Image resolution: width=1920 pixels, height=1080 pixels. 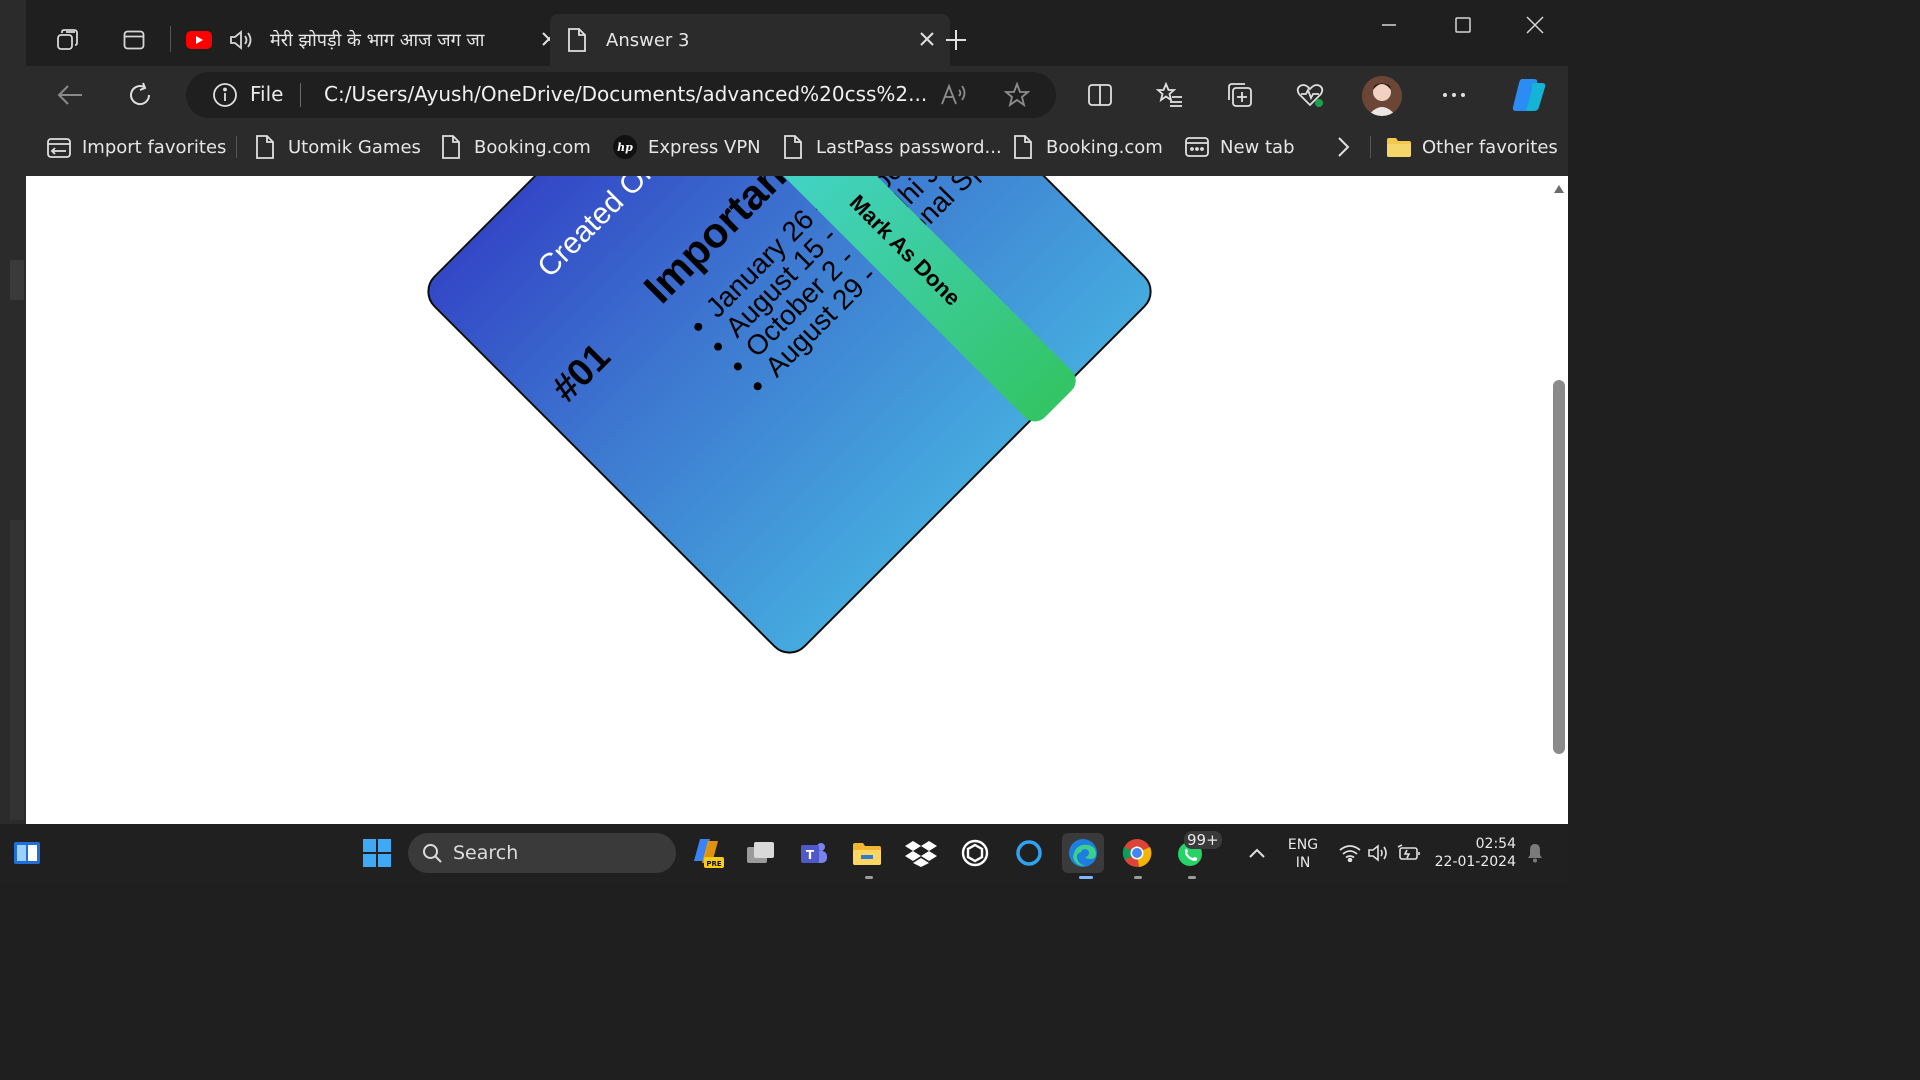 What do you see at coordinates (1303, 854) in the screenshot?
I see `language-indicator: ENG IN` at bounding box center [1303, 854].